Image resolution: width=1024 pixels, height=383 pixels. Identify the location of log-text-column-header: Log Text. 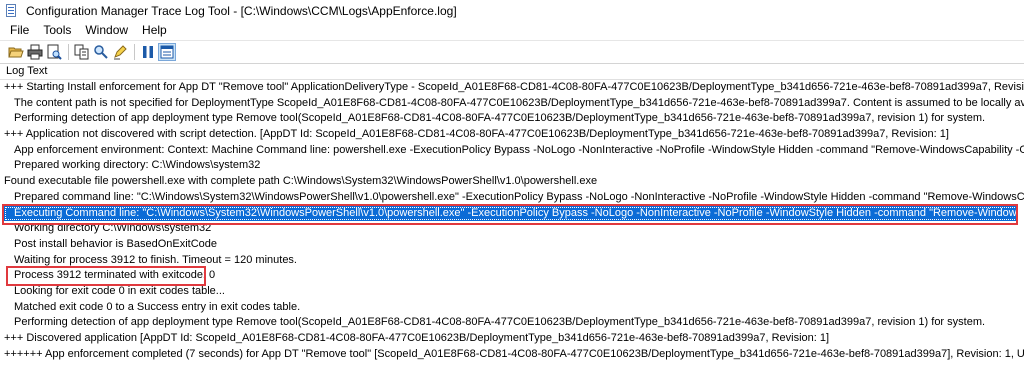
(512, 72).